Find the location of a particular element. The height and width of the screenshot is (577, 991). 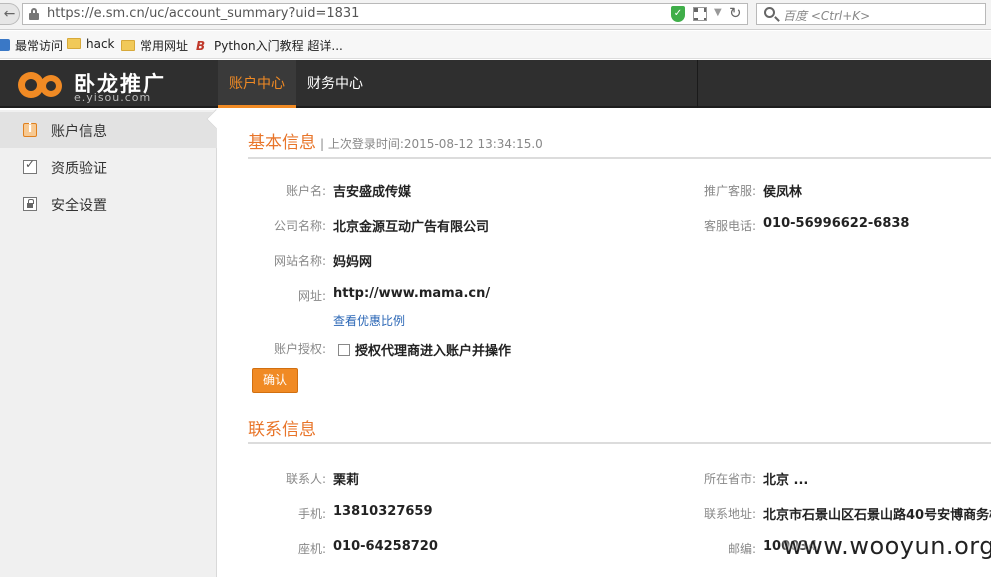

sidebar-item-security: 安全设置 is located at coordinates (108, 204).